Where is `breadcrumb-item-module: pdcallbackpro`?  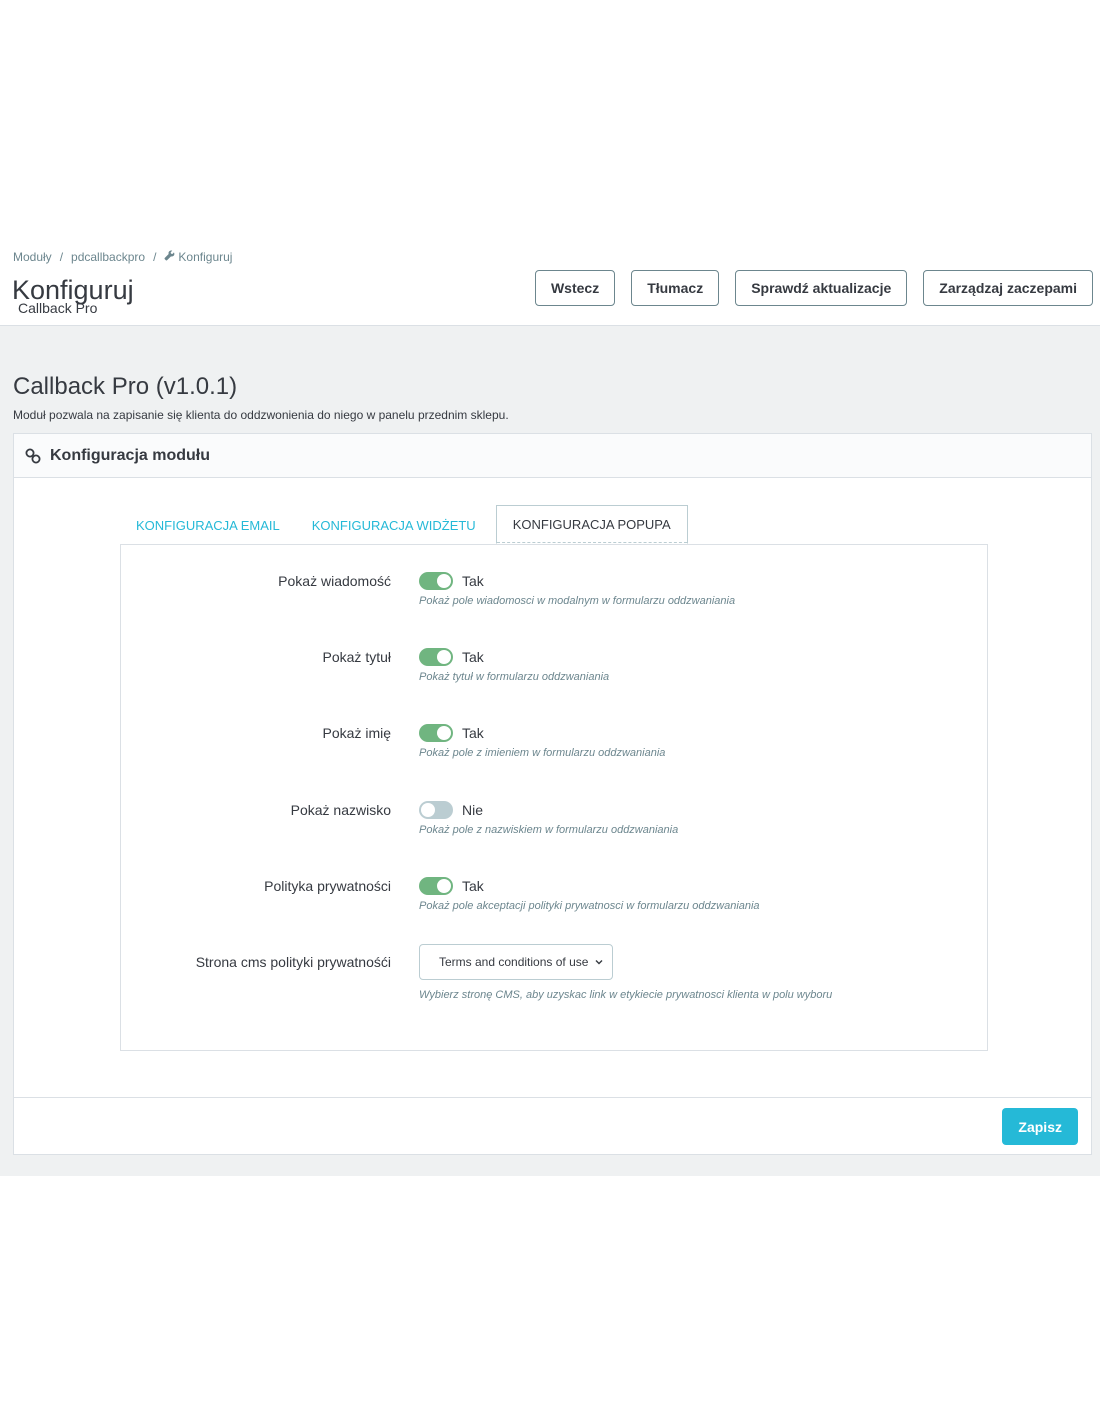
breadcrumb-item-module: pdcallbackpro is located at coordinates (108, 257).